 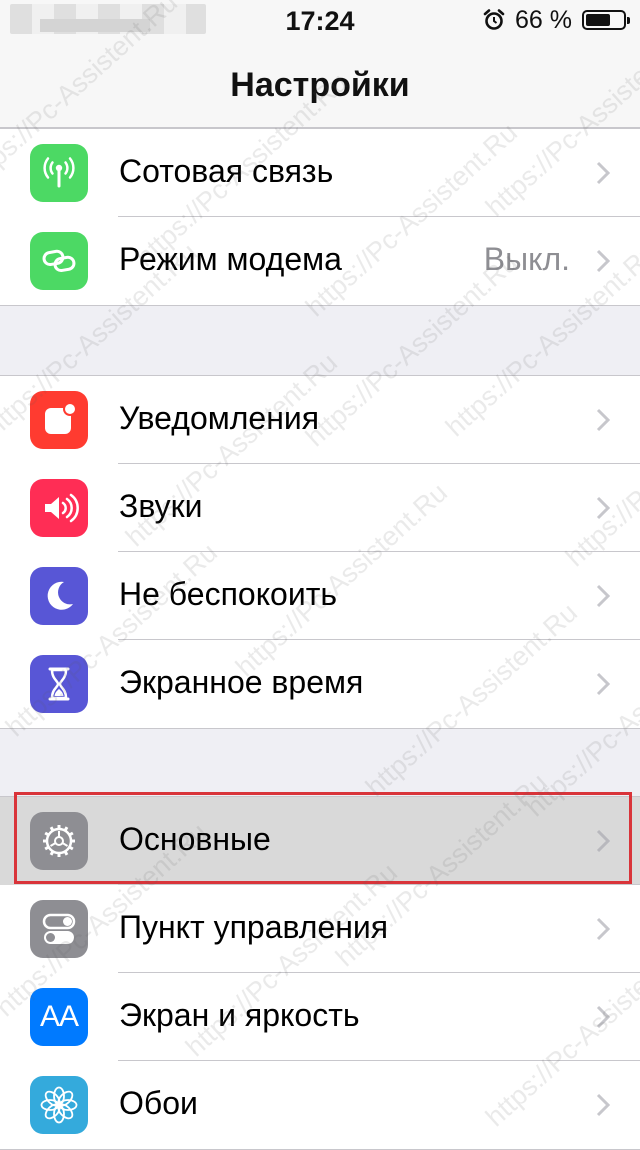 I want to click on settings-item-control-center: Пункт управления, so click(x=320, y=929).